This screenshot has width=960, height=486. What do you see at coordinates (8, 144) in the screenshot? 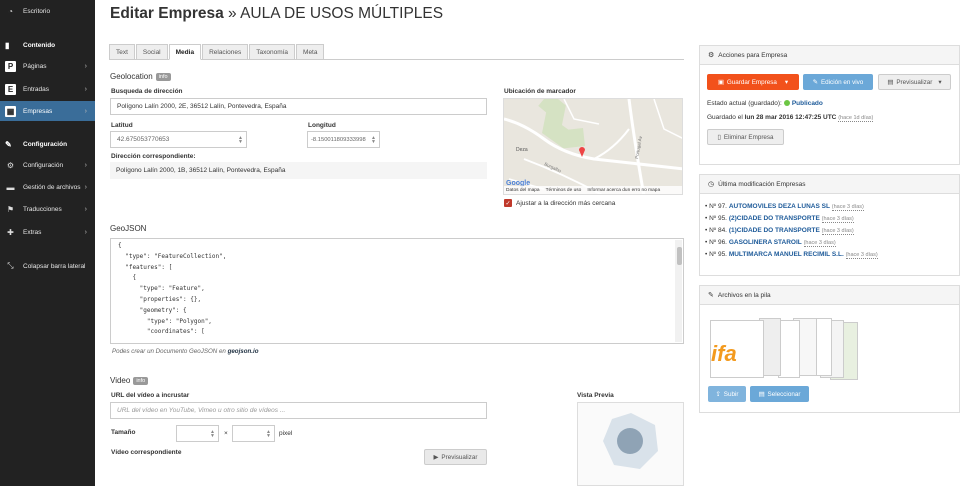
I see `wrench-icon: ✎` at bounding box center [8, 144].